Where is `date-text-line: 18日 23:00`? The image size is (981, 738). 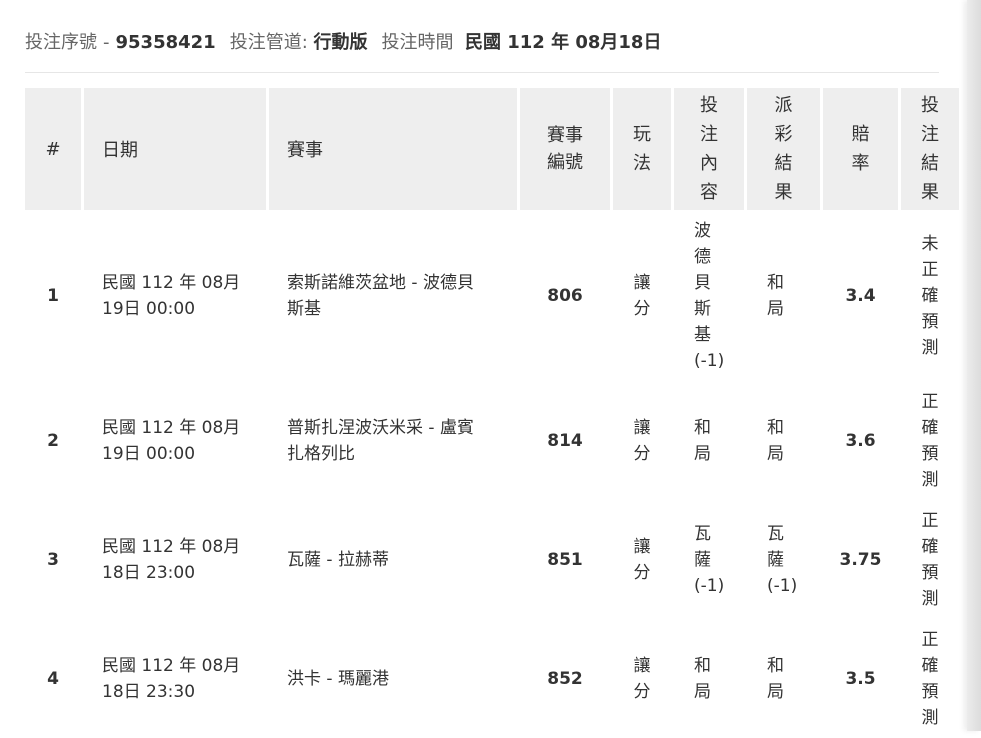
date-text-line: 18日 23:00 is located at coordinates (149, 573).